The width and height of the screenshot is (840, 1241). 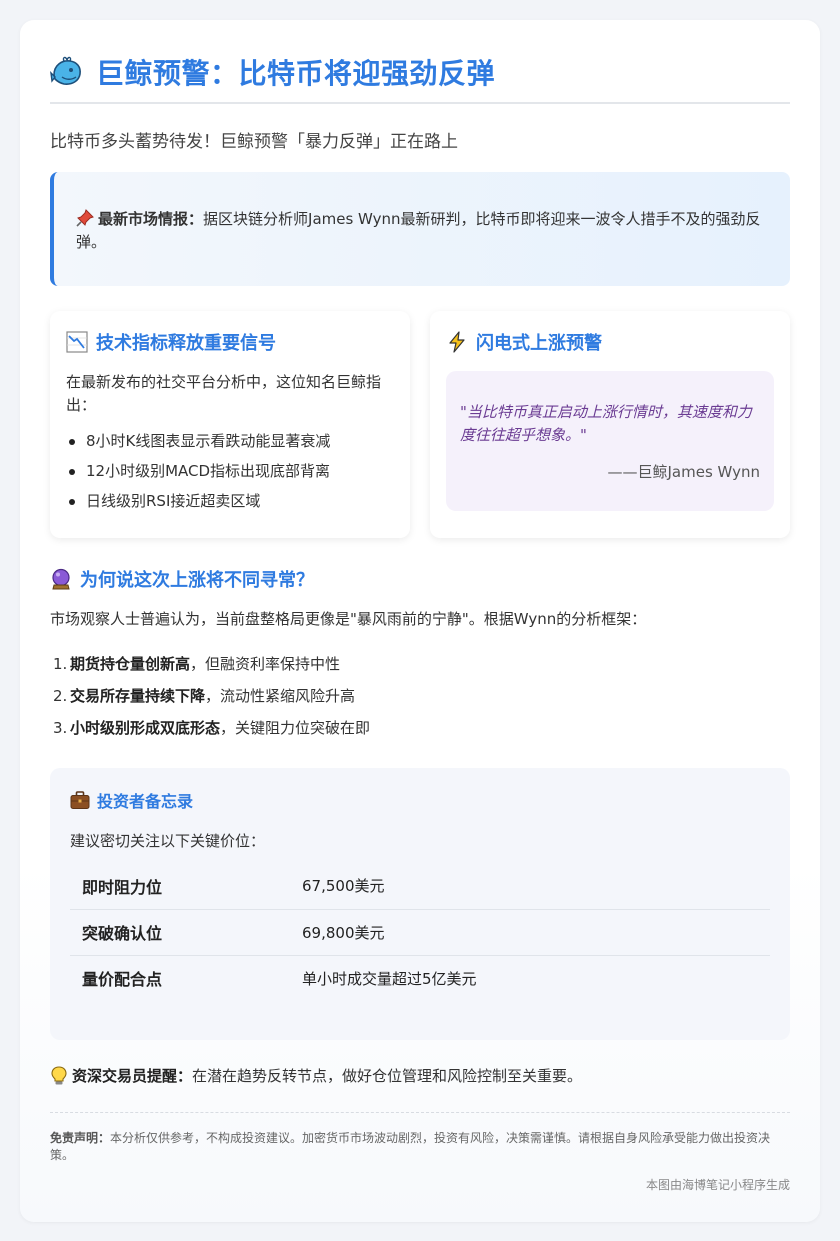 What do you see at coordinates (420, 103) in the screenshot?
I see `title-divider` at bounding box center [420, 103].